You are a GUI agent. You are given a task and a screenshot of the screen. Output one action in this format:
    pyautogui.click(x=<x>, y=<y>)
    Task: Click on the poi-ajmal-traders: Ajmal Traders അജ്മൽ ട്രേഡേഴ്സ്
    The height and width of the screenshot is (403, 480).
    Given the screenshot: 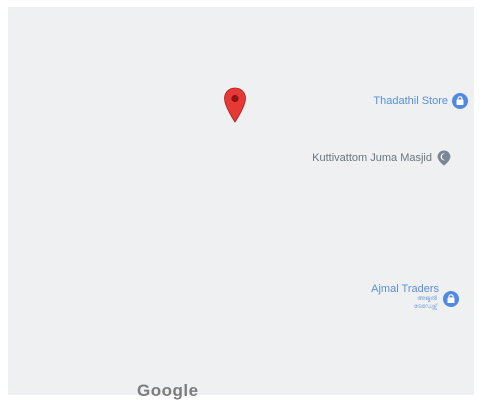 What is the action you would take?
    pyautogui.click(x=415, y=297)
    